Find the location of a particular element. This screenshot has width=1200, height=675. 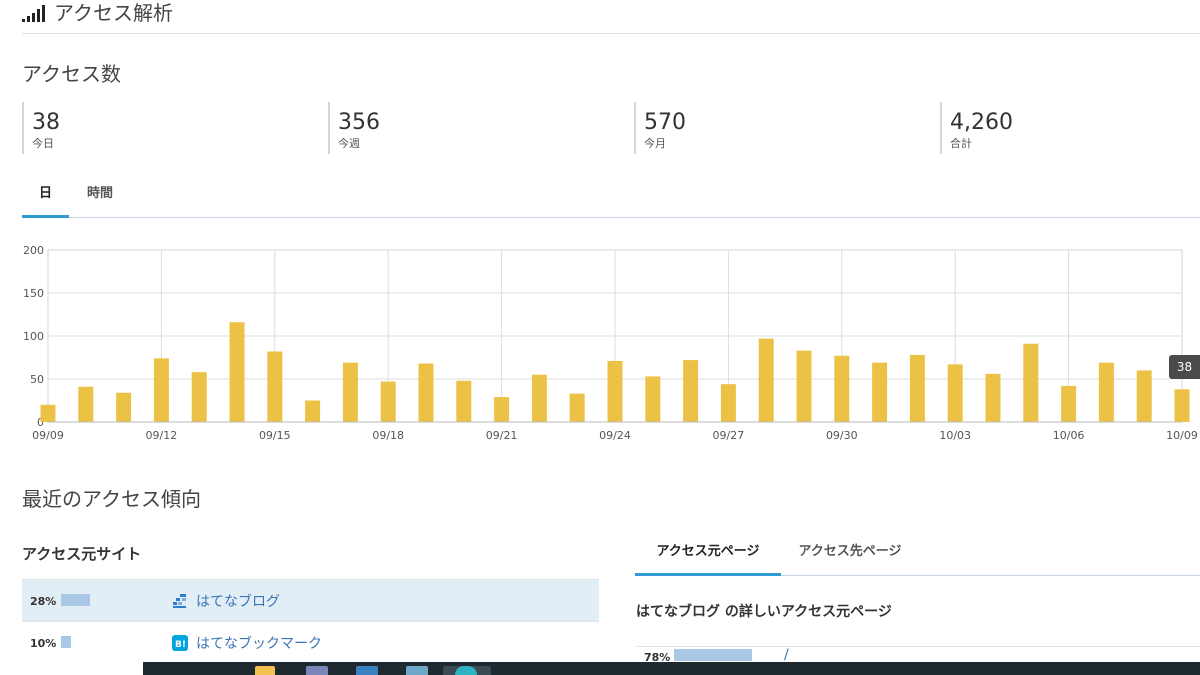

x-tick-label: 10/03 is located at coordinates (955, 435).